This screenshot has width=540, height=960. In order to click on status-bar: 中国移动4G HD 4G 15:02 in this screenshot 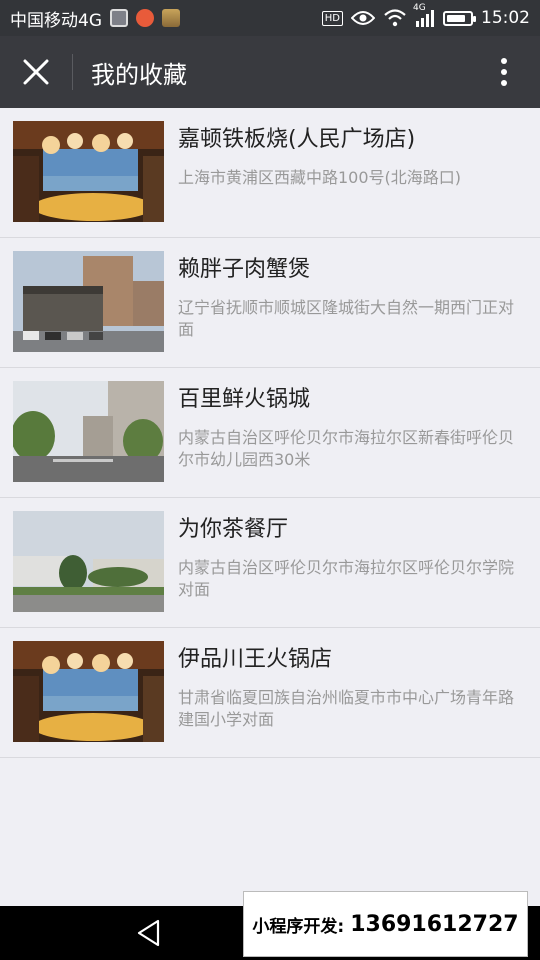, I will do `click(270, 18)`.